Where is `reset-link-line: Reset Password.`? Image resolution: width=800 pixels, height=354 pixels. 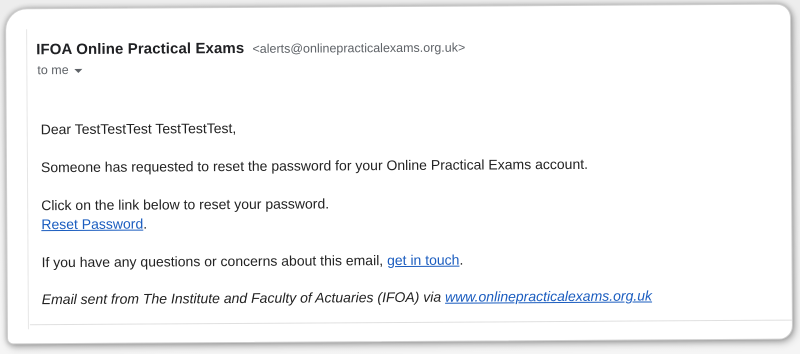
reset-link-line: Reset Password. is located at coordinates (94, 224).